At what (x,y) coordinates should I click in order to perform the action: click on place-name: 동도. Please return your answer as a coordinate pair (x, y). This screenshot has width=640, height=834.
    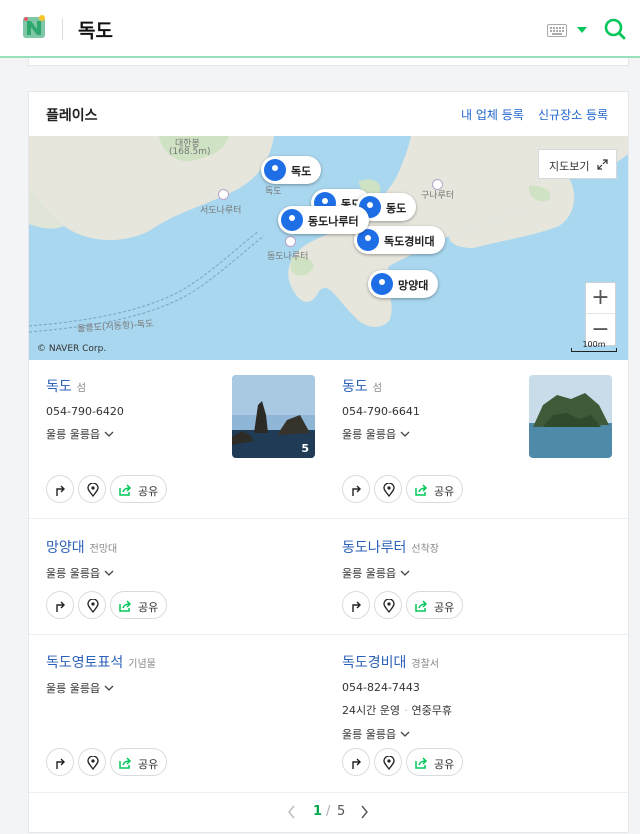
    Looking at the image, I should click on (355, 387).